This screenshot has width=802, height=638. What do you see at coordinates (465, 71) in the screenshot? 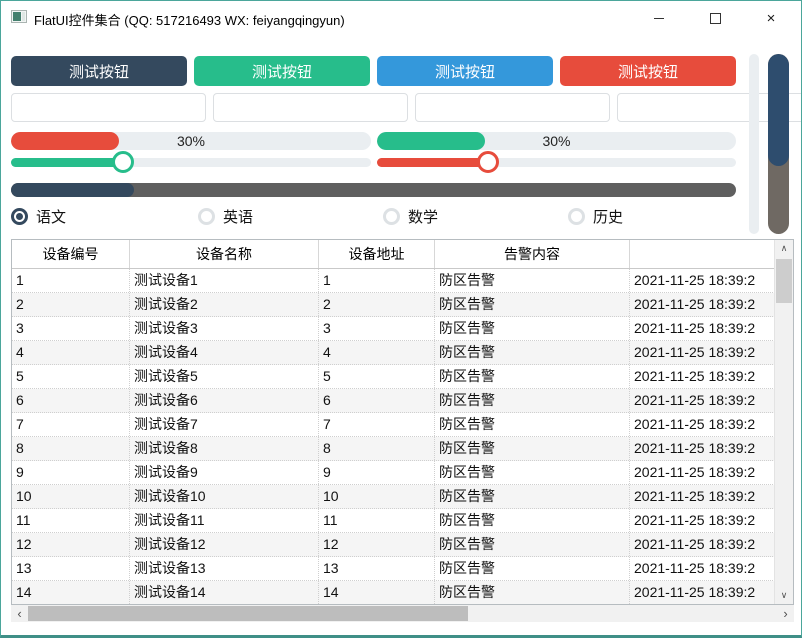
I see `test-button-blue: 测试按钮` at bounding box center [465, 71].